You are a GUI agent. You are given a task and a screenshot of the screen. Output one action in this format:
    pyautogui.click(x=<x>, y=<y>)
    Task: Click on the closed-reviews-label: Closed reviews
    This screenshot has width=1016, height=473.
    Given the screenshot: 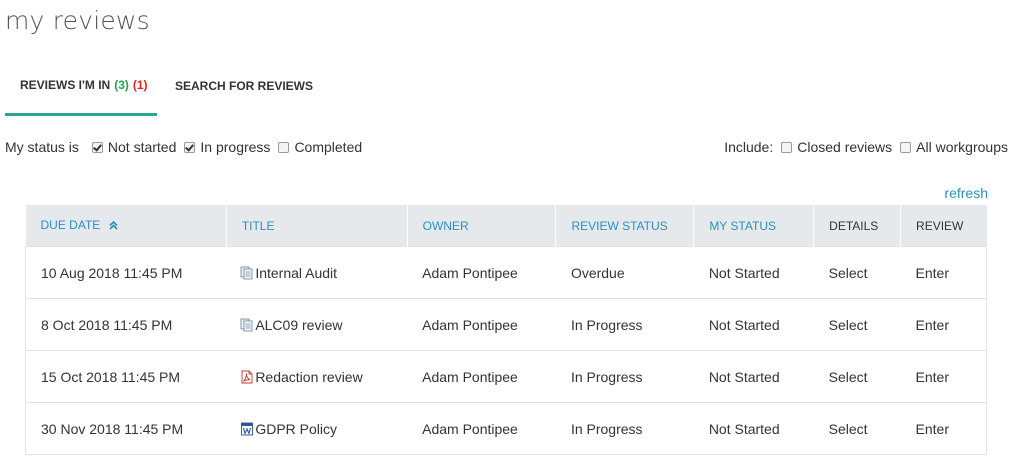 What is the action you would take?
    pyautogui.click(x=845, y=147)
    